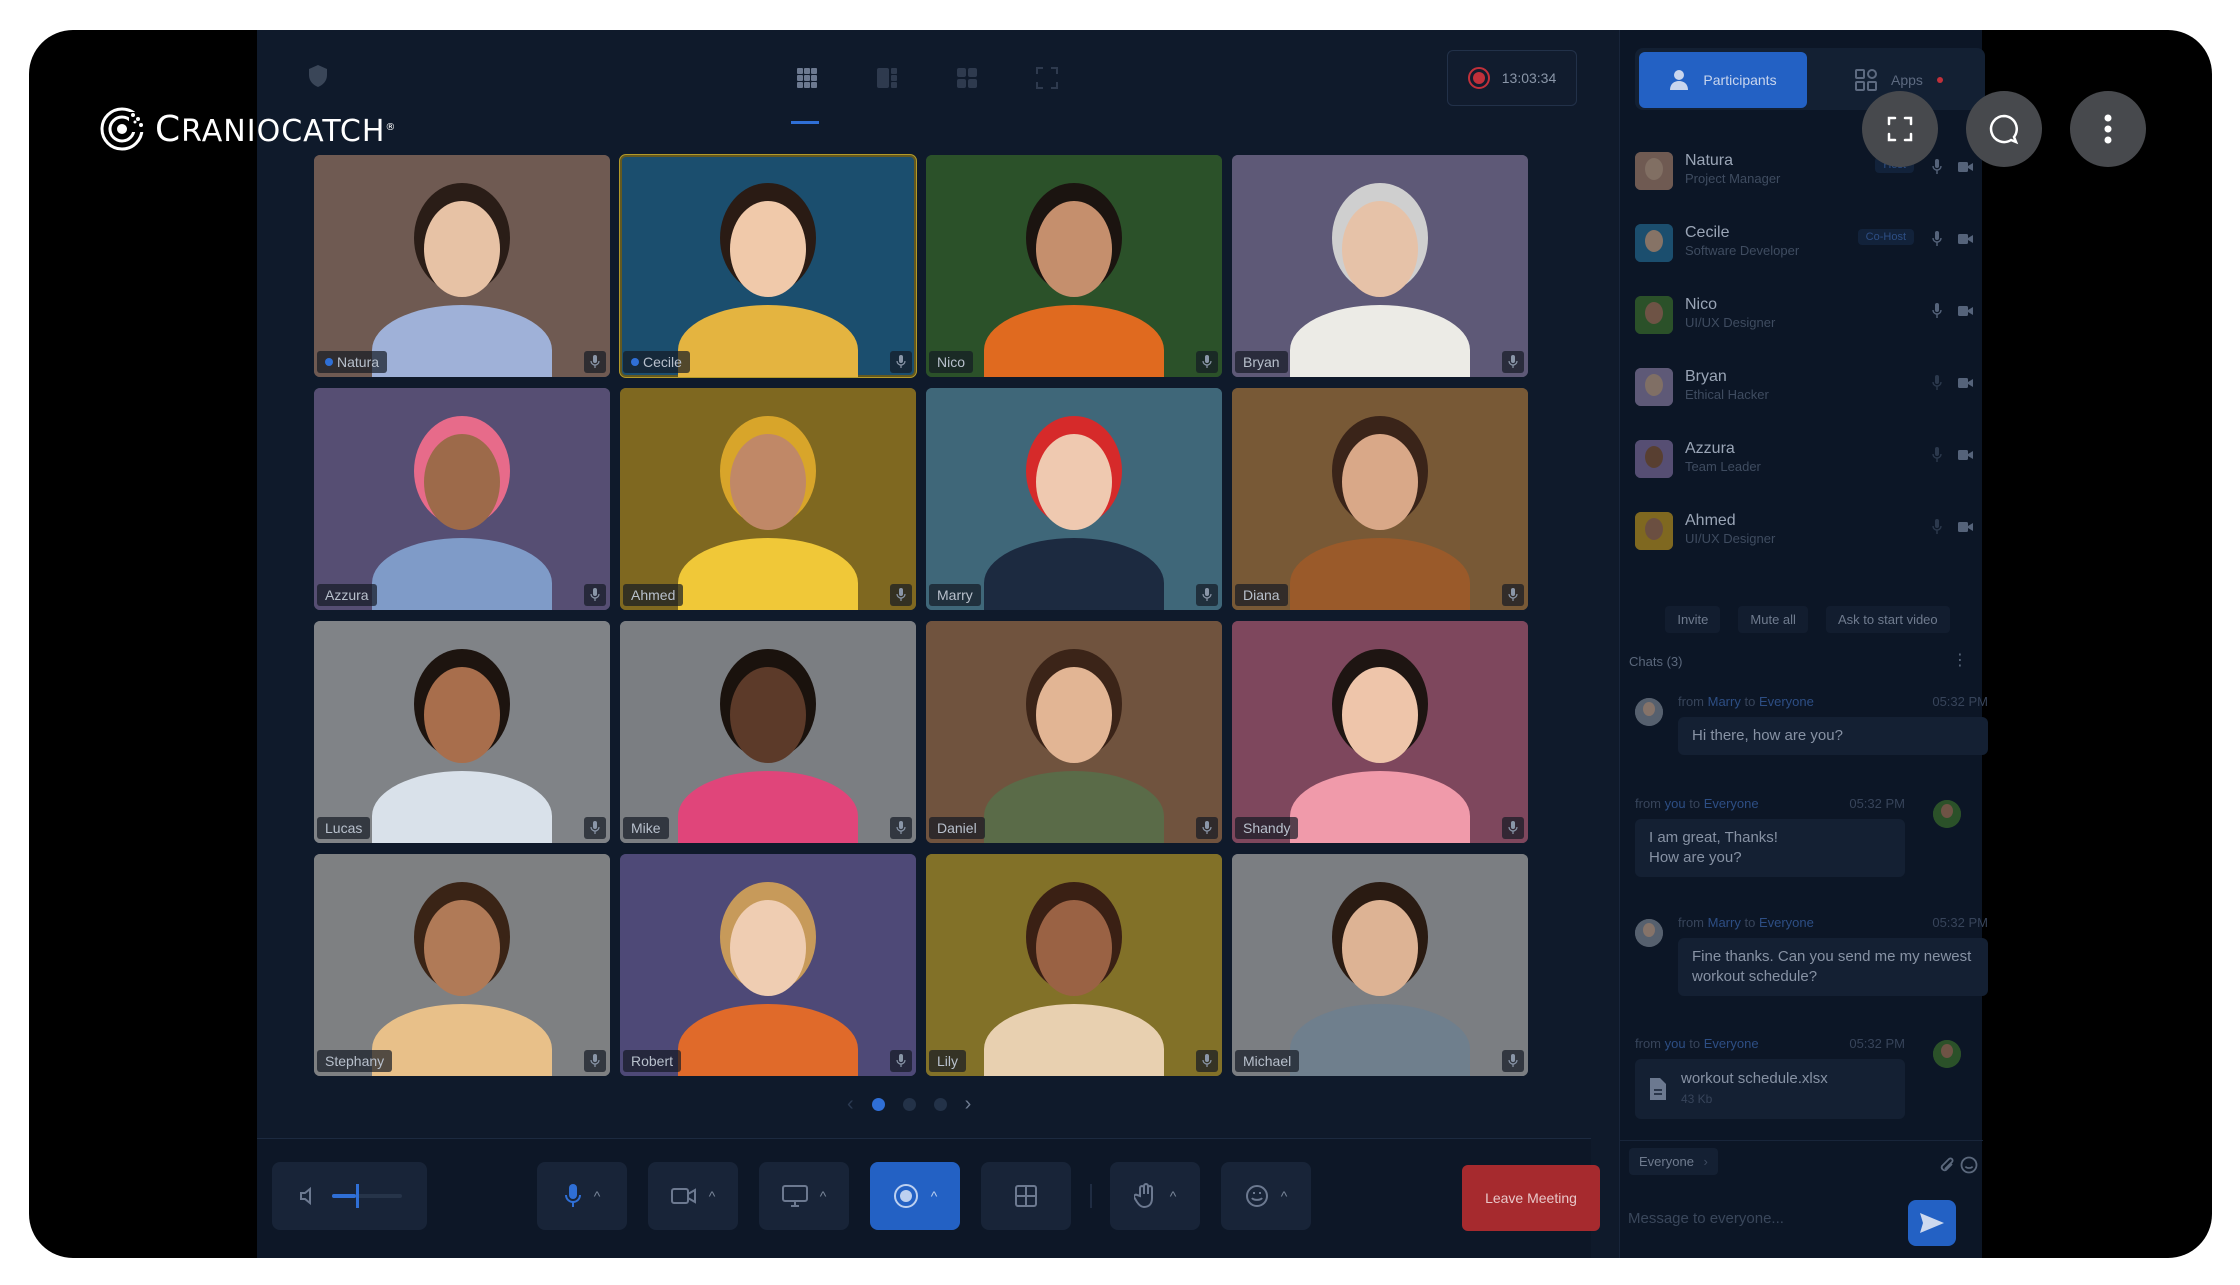 The image size is (2240, 1285). I want to click on video-tile: Natura, so click(462, 266).